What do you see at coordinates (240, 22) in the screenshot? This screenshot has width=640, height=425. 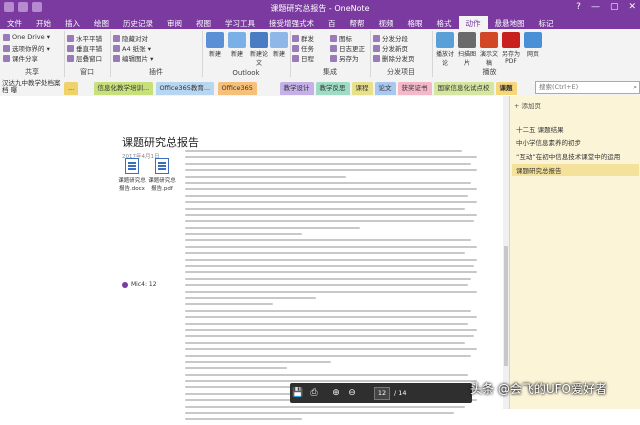 I see `menu-tab-7: 学习工具` at bounding box center [240, 22].